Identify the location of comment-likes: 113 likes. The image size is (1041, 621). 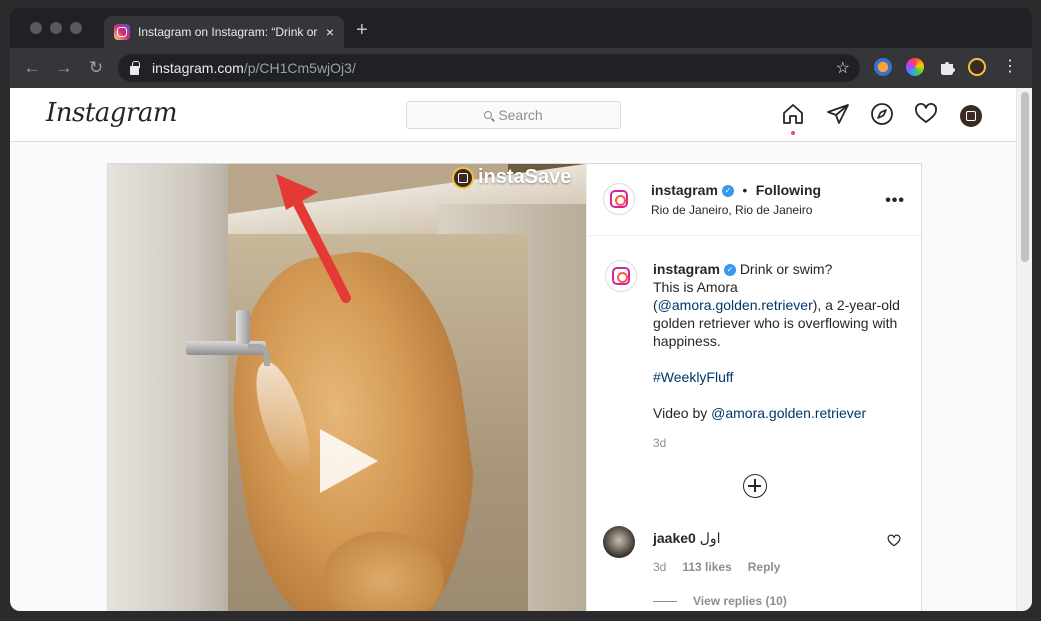
(706, 567).